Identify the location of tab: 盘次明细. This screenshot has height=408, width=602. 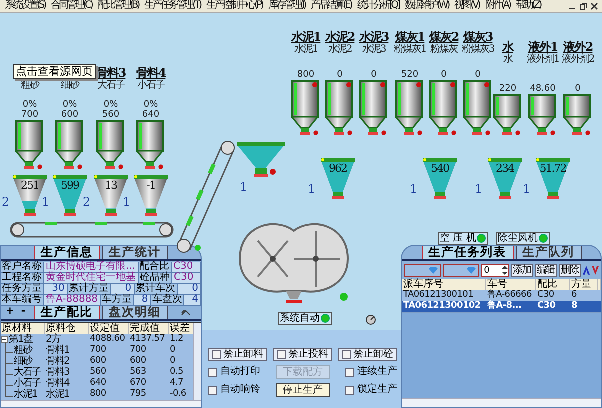
(135, 312).